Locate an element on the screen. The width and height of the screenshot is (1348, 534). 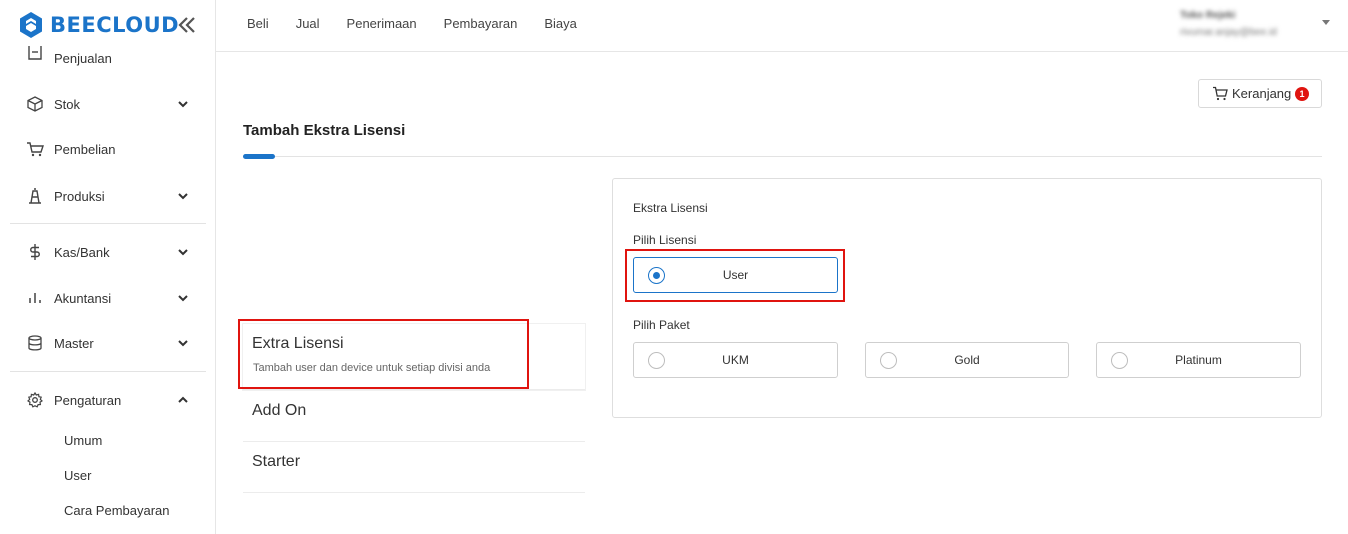
package-option-gold: Gold is located at coordinates (967, 360).